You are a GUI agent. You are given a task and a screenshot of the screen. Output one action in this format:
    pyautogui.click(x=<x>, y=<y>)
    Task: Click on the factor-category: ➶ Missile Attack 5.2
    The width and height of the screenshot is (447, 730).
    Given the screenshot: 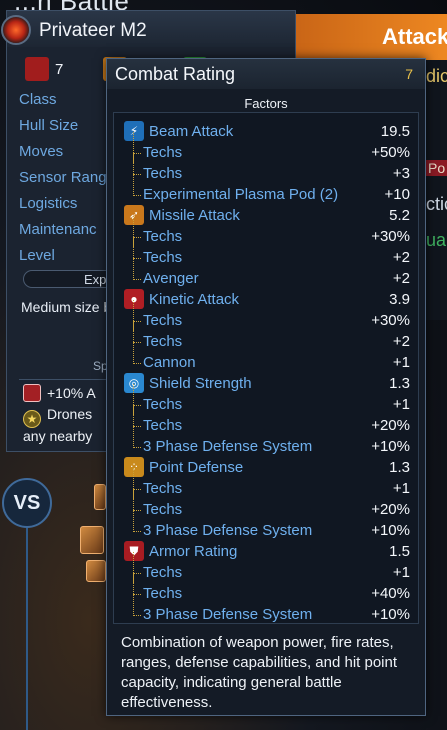 What is the action you would take?
    pyautogui.click(x=267, y=215)
    